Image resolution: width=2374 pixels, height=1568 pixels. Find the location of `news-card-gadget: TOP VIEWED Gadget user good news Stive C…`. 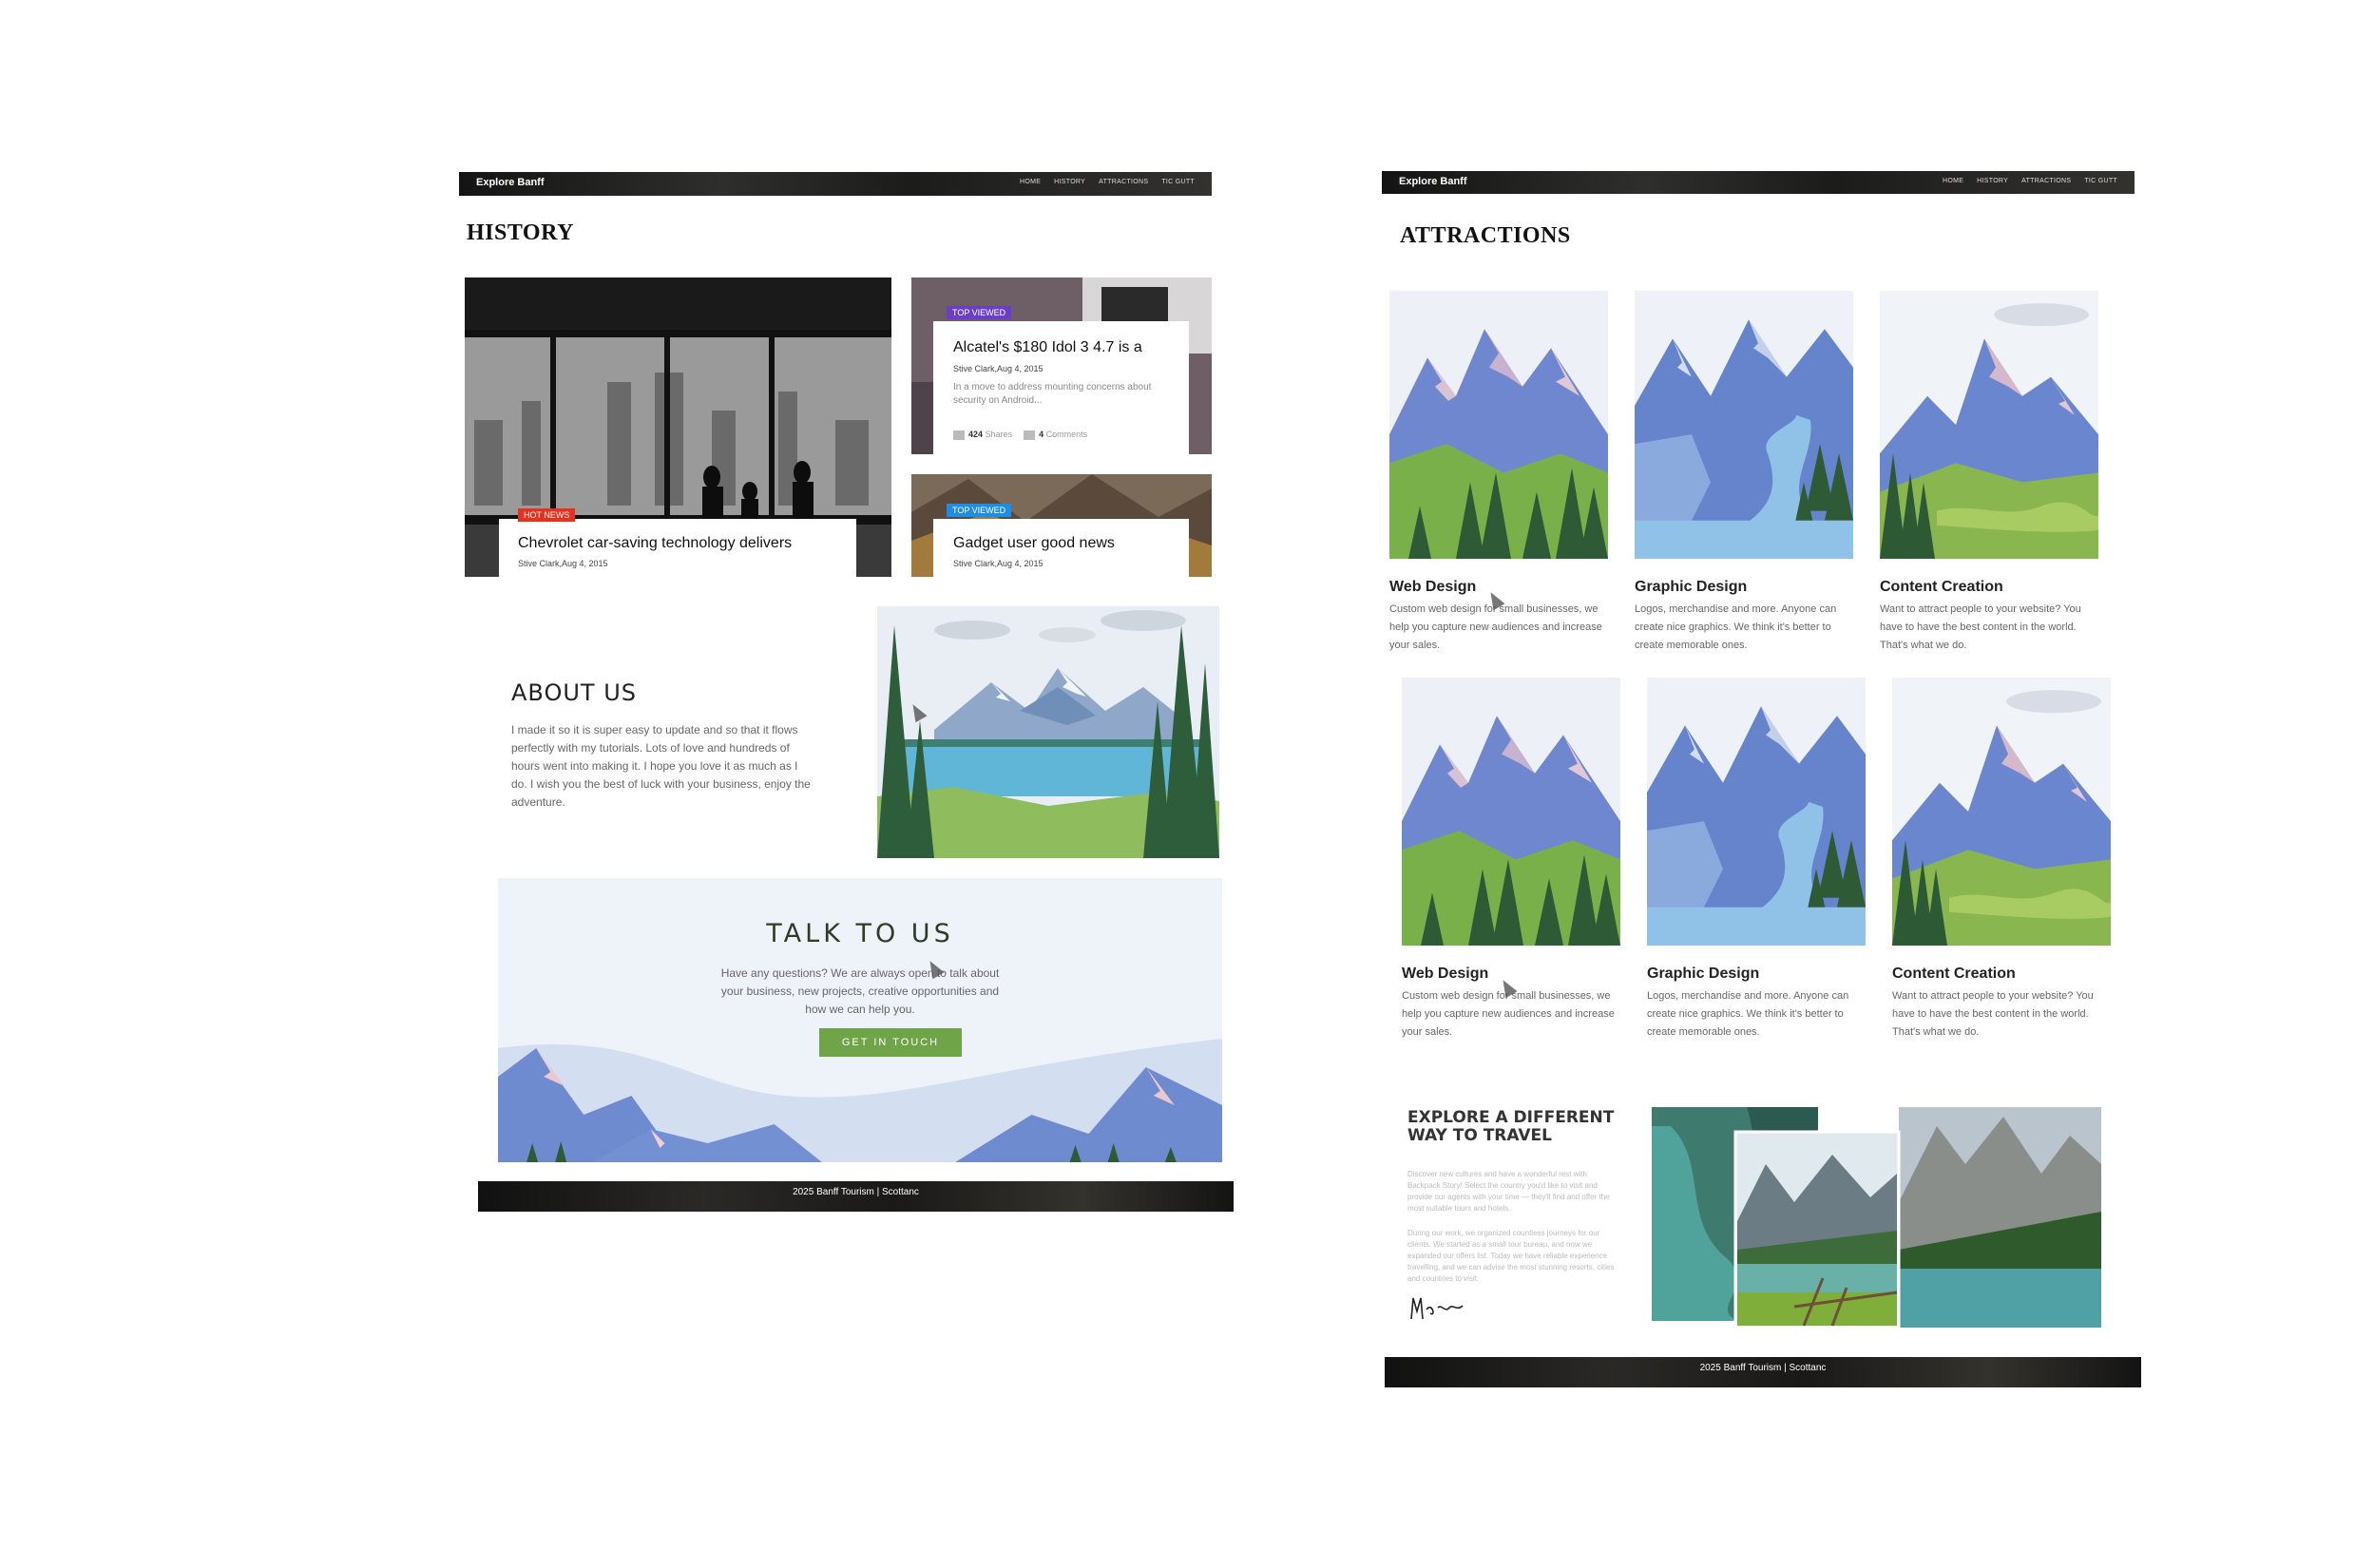

news-card-gadget: TOP VIEWED Gadget user good news Stive C… is located at coordinates (1061, 541).